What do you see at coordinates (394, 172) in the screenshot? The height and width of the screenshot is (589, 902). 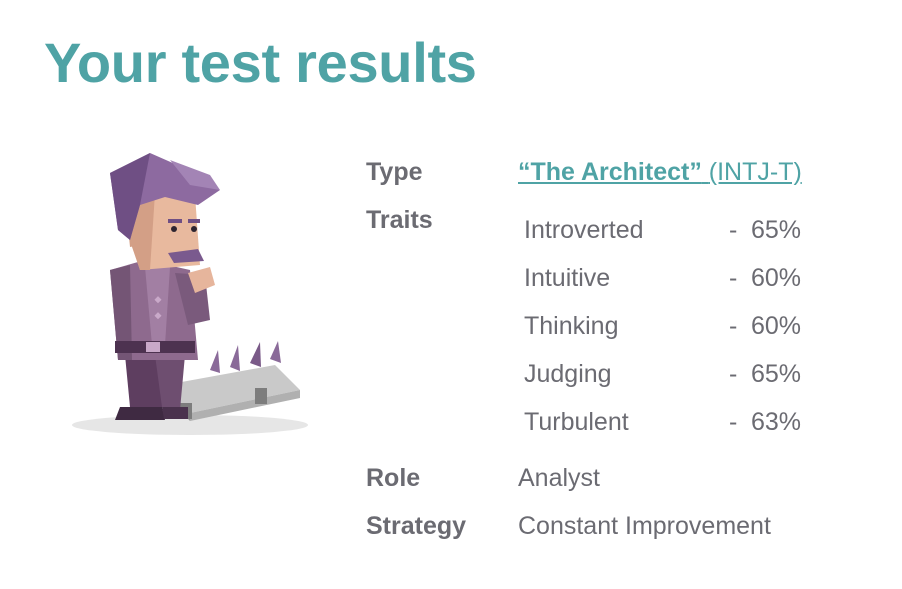 I see `type-label: Type` at bounding box center [394, 172].